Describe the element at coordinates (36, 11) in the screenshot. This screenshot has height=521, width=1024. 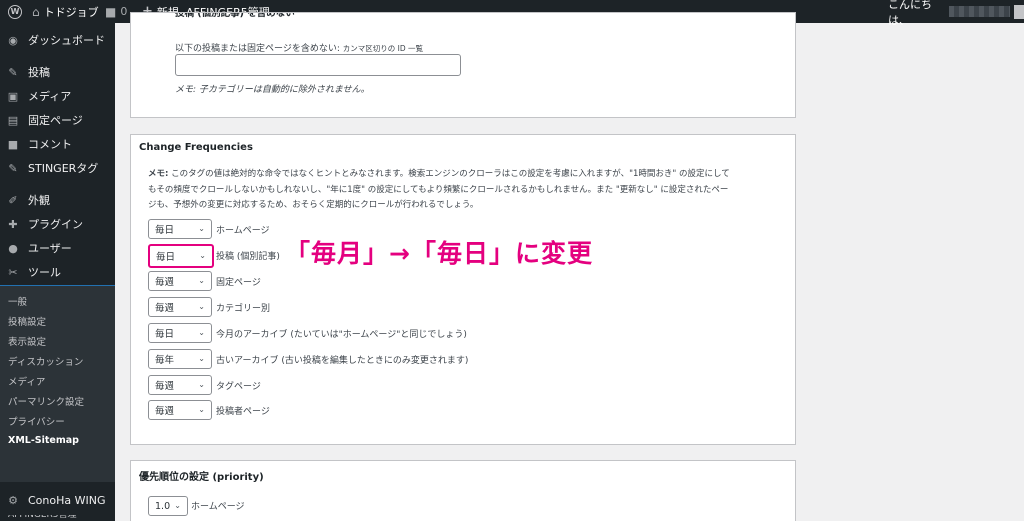
I see `home-icon: ⌂` at that location.